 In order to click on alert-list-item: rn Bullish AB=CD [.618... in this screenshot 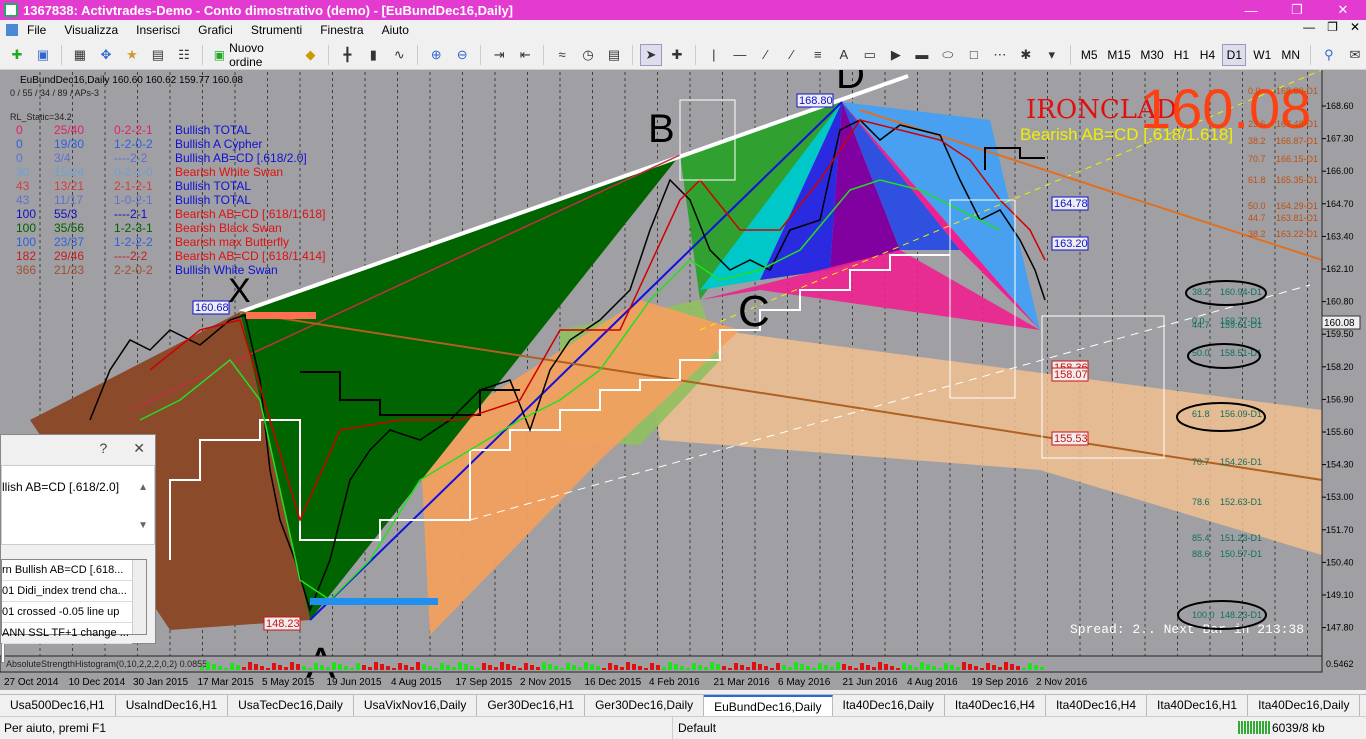, I will do `click(67, 570)`.